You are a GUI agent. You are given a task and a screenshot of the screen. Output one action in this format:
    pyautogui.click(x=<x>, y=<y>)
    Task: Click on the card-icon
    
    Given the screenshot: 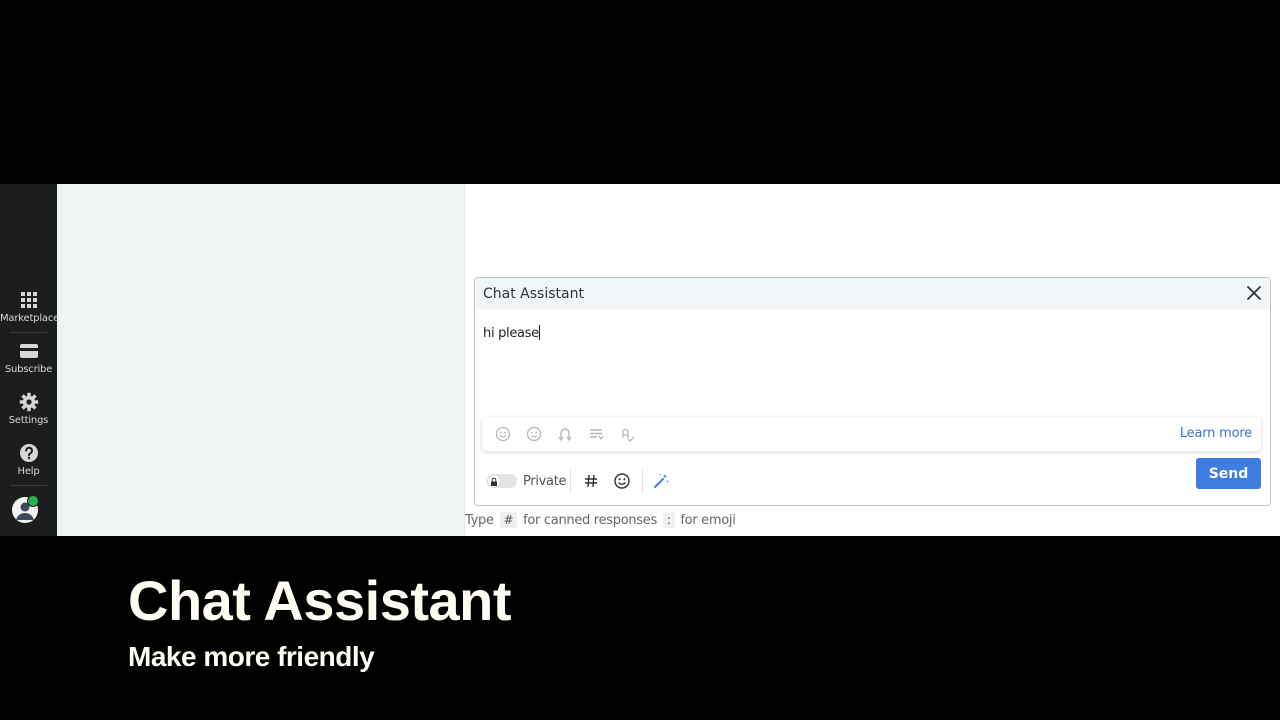 What is the action you would take?
    pyautogui.click(x=28, y=351)
    